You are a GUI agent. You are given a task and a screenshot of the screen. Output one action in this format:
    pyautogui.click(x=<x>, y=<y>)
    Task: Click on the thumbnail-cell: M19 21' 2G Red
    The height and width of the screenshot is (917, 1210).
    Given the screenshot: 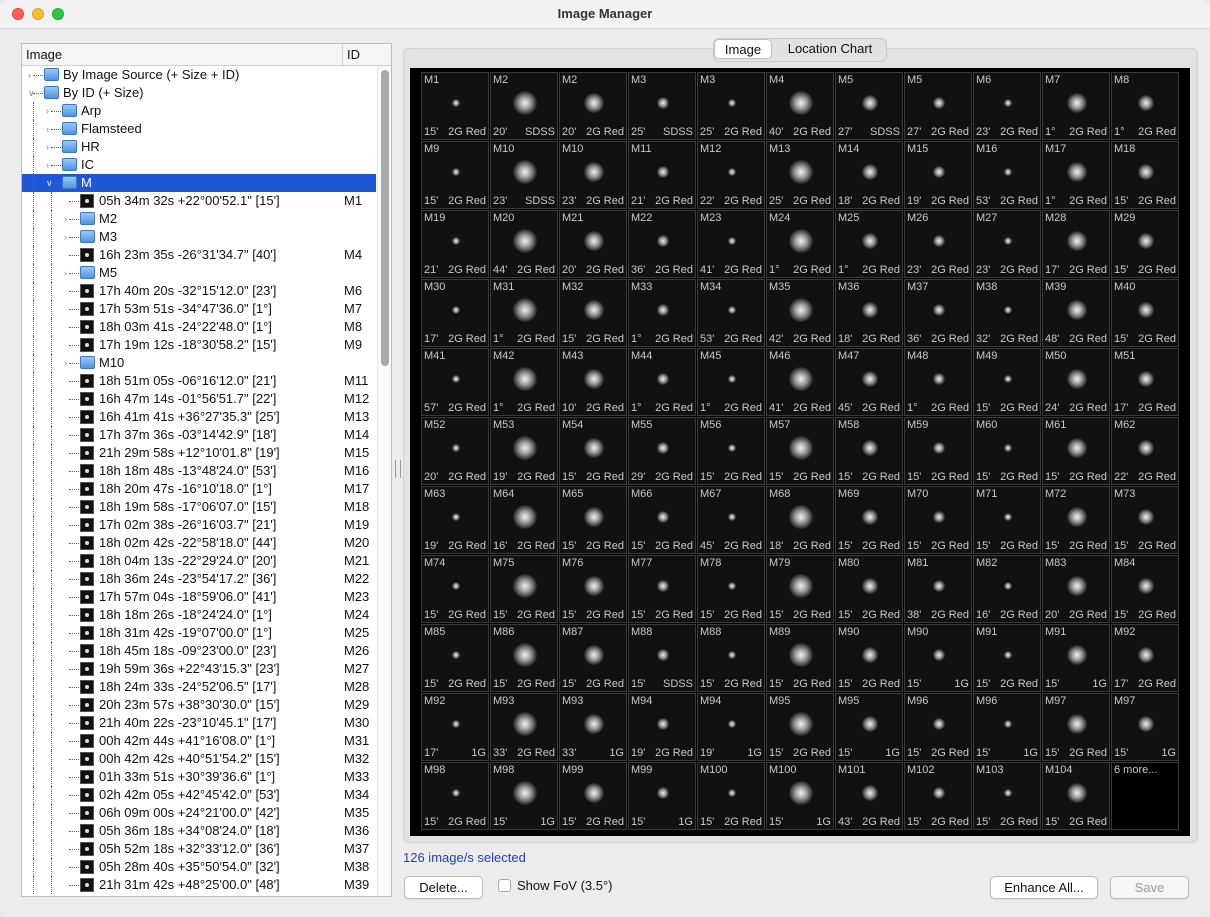 What is the action you would take?
    pyautogui.click(x=455, y=244)
    